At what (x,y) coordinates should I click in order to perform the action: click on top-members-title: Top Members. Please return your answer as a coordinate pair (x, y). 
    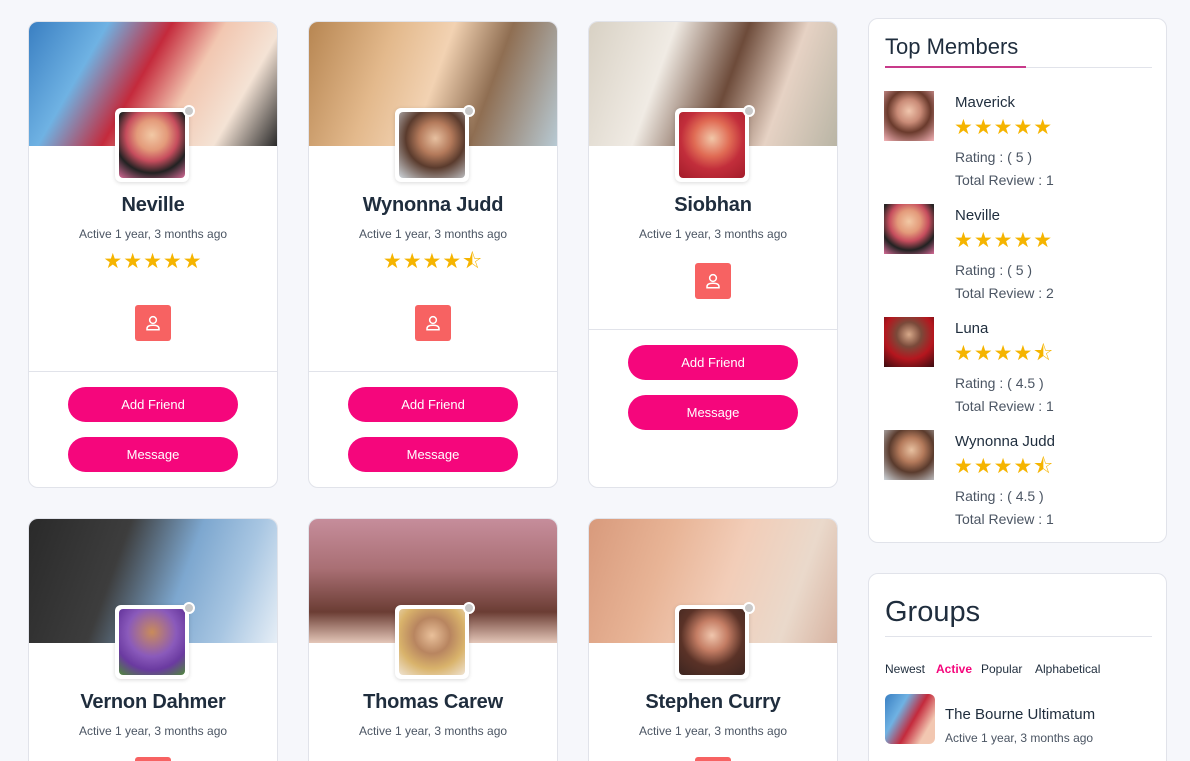
    Looking at the image, I should click on (952, 46).